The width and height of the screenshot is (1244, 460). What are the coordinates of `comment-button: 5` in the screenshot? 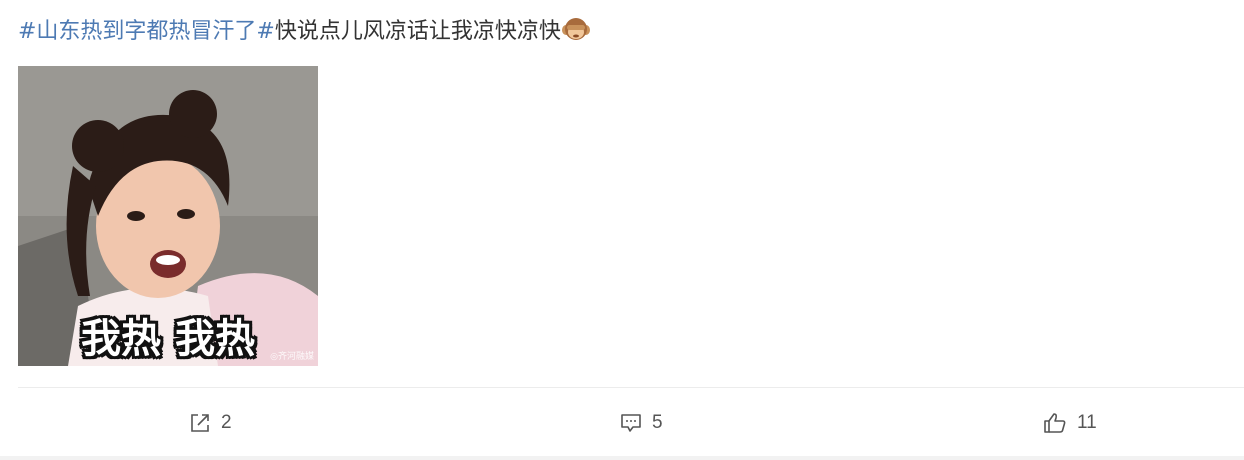 It's located at (641, 423).